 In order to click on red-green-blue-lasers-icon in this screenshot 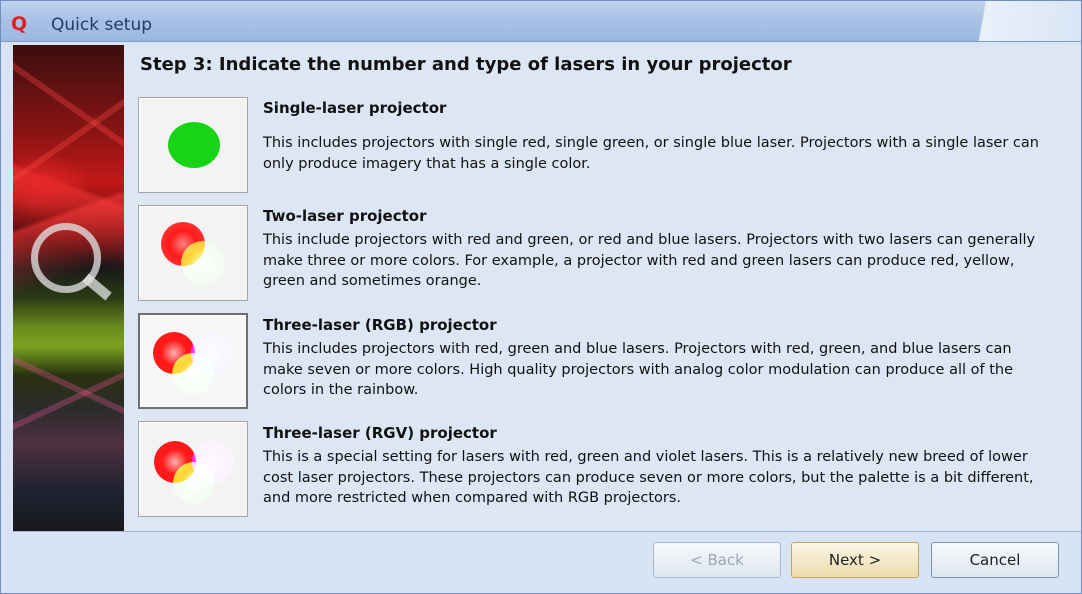, I will do `click(193, 363)`.